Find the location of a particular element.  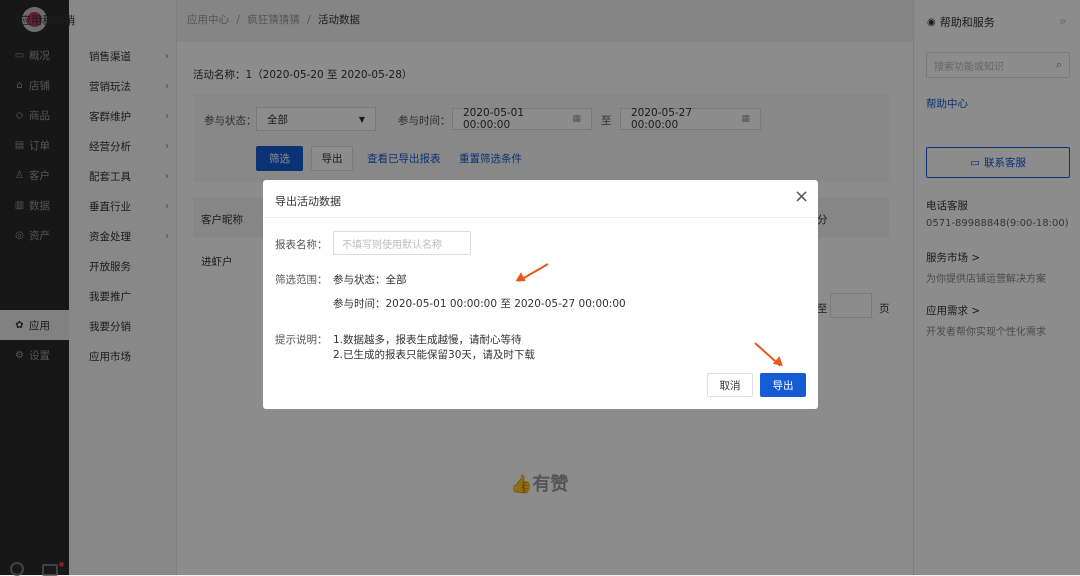

report-name-label: 报表名称： is located at coordinates (301, 245).